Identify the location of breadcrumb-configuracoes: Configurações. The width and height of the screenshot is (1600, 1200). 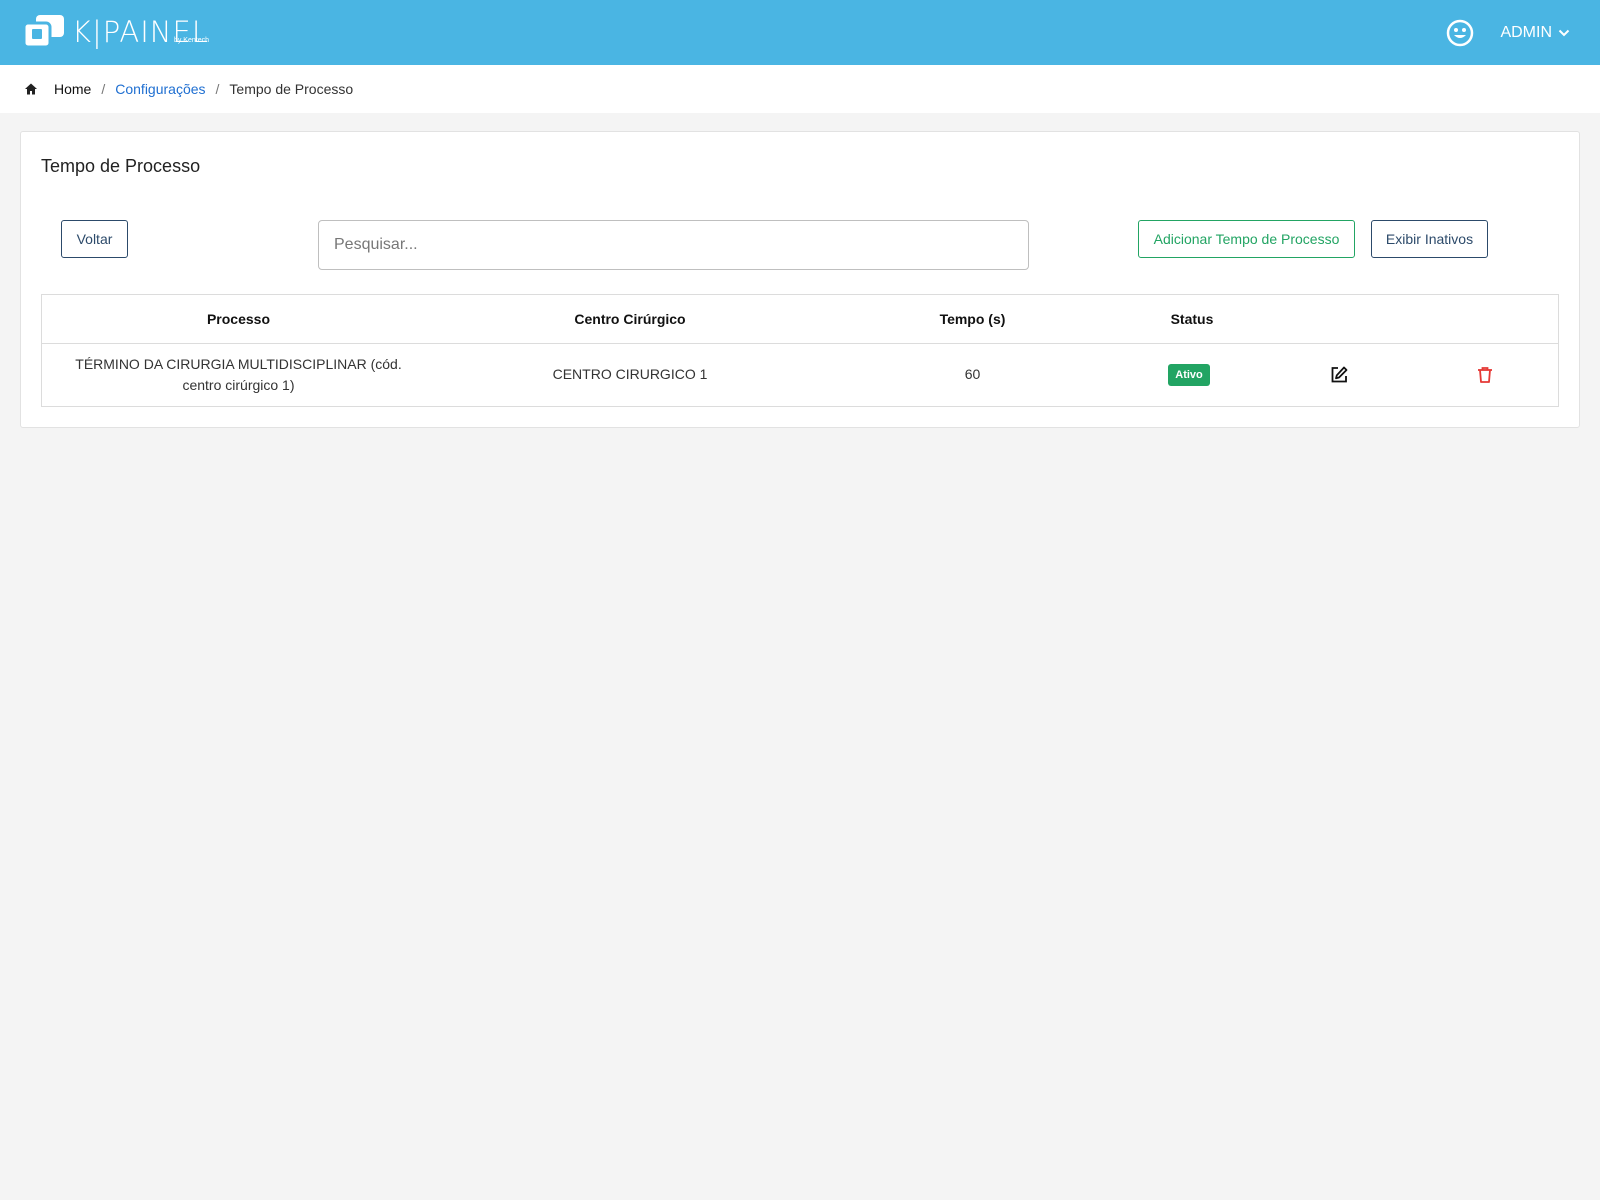
(160, 89).